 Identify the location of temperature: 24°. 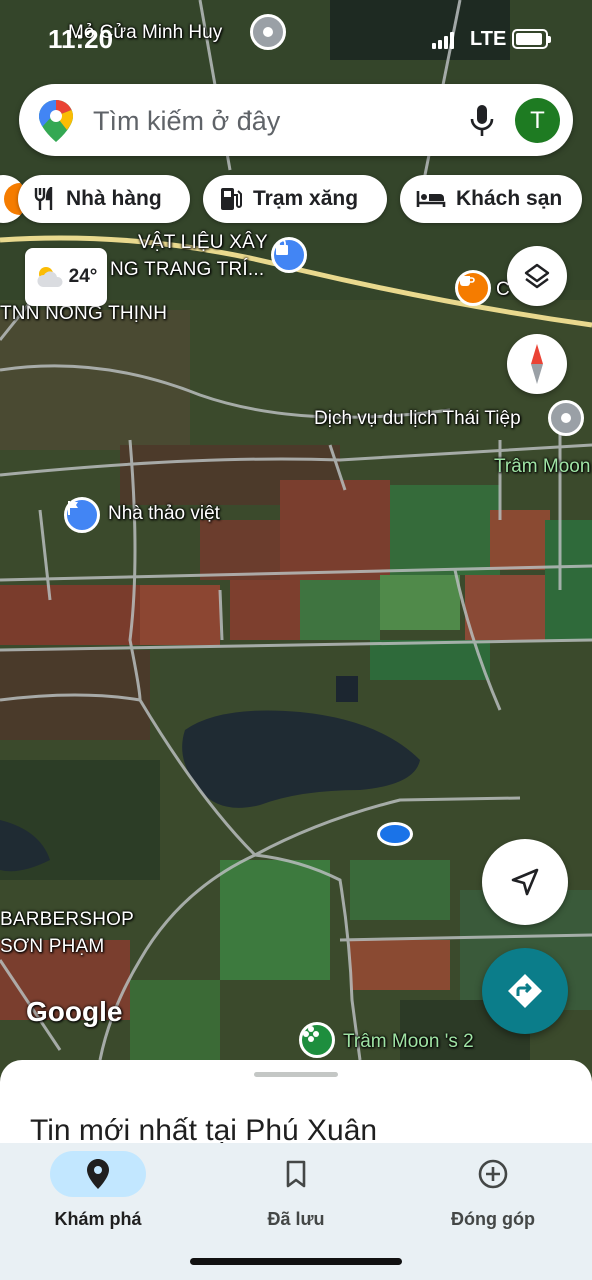
(83, 276).